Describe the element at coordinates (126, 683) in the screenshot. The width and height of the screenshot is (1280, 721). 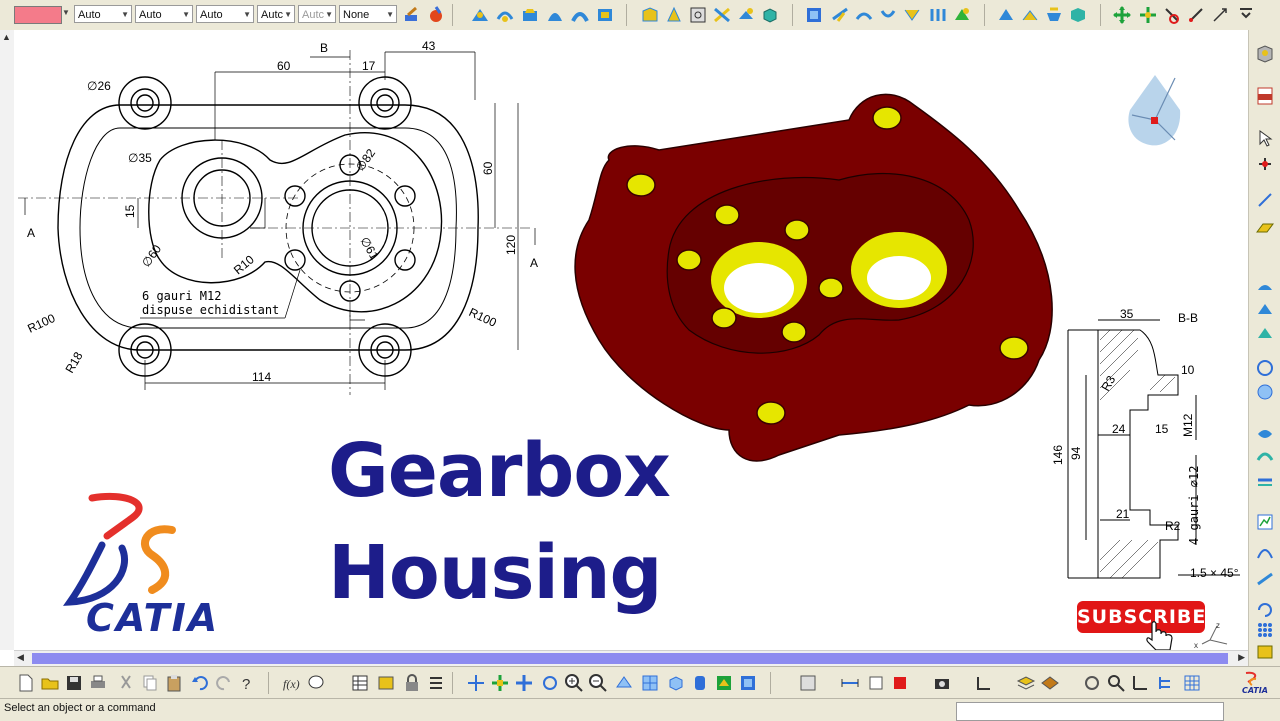
I see `cut-icon` at that location.